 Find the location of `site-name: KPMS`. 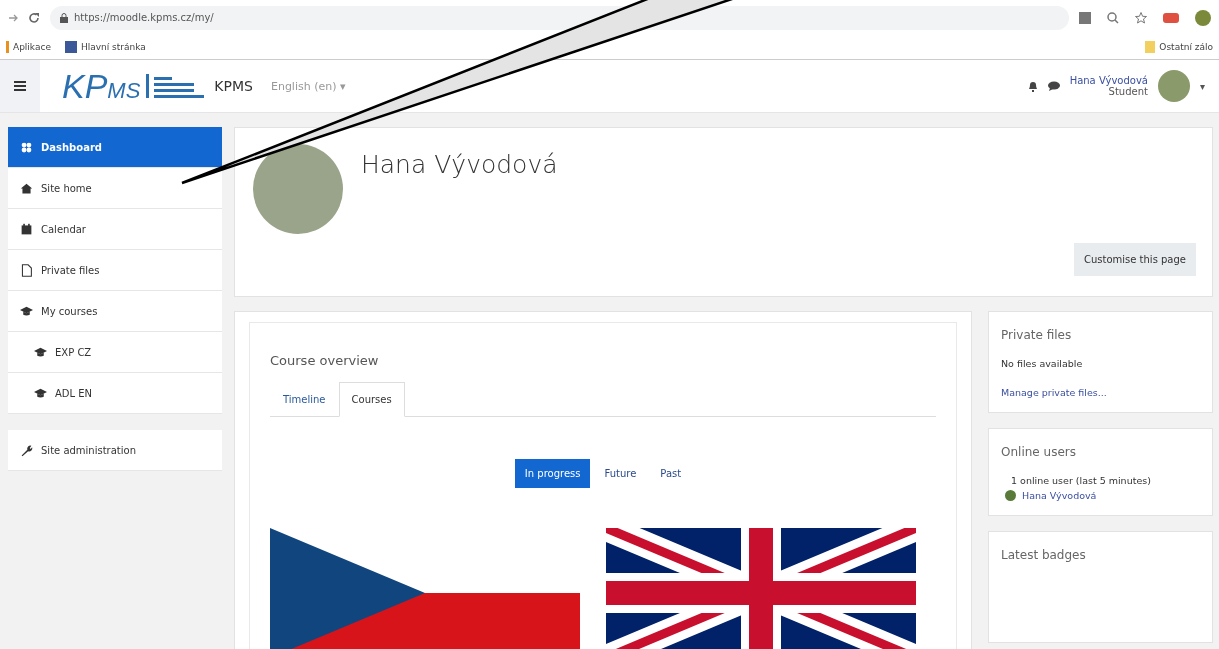

site-name: KPMS is located at coordinates (233, 86).